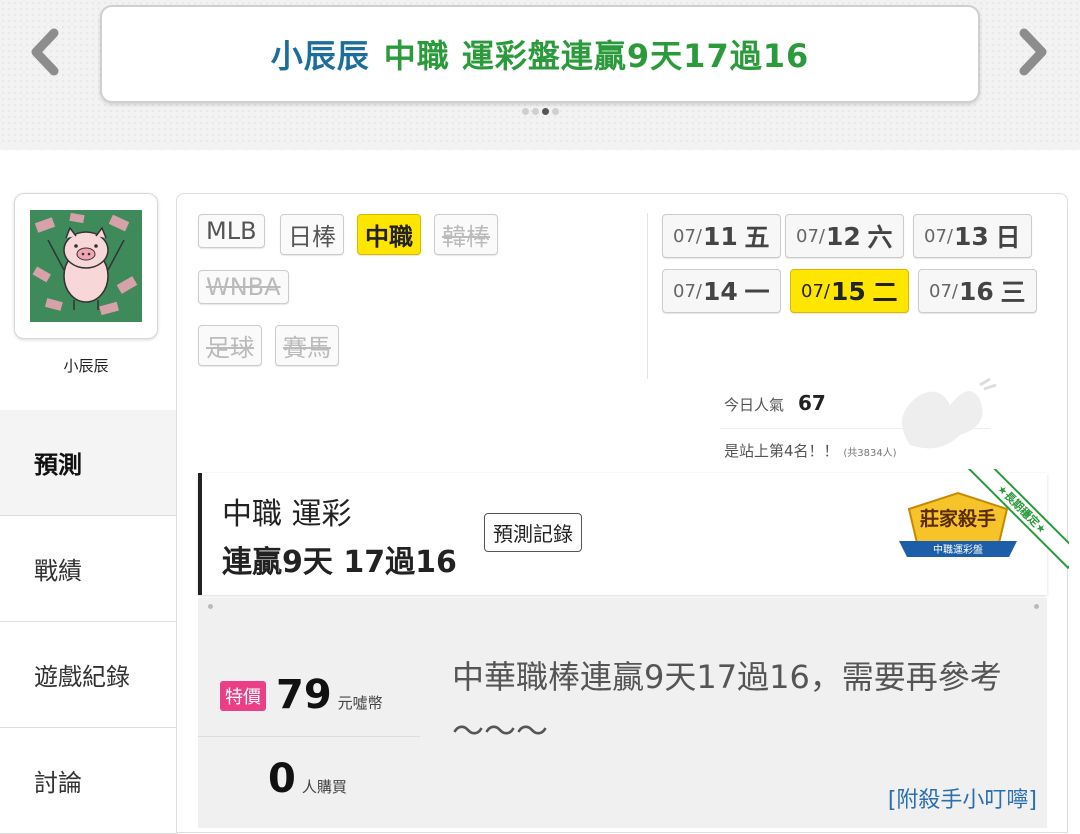 This screenshot has height=834, width=1080. I want to click on price-unit: 元噓幣, so click(360, 703).